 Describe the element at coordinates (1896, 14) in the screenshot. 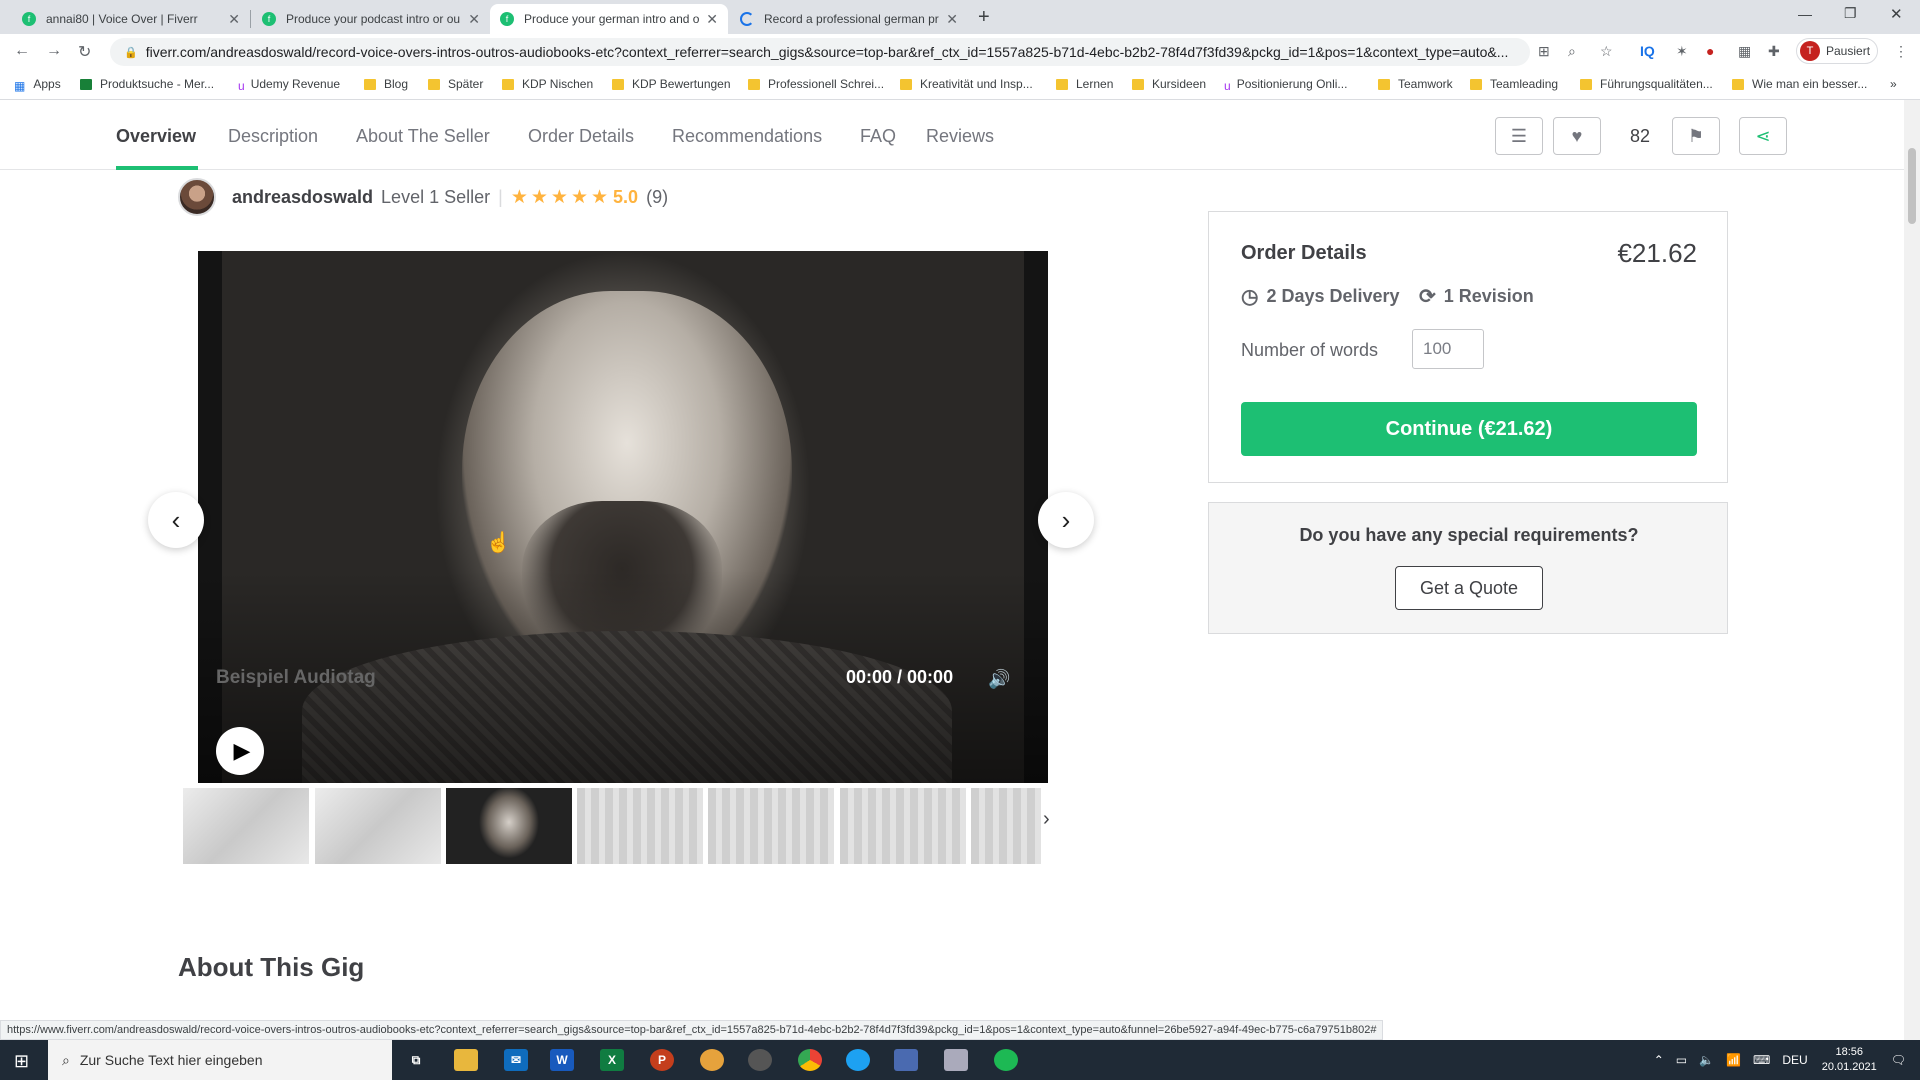

I see `close-window-icon: ✕` at that location.